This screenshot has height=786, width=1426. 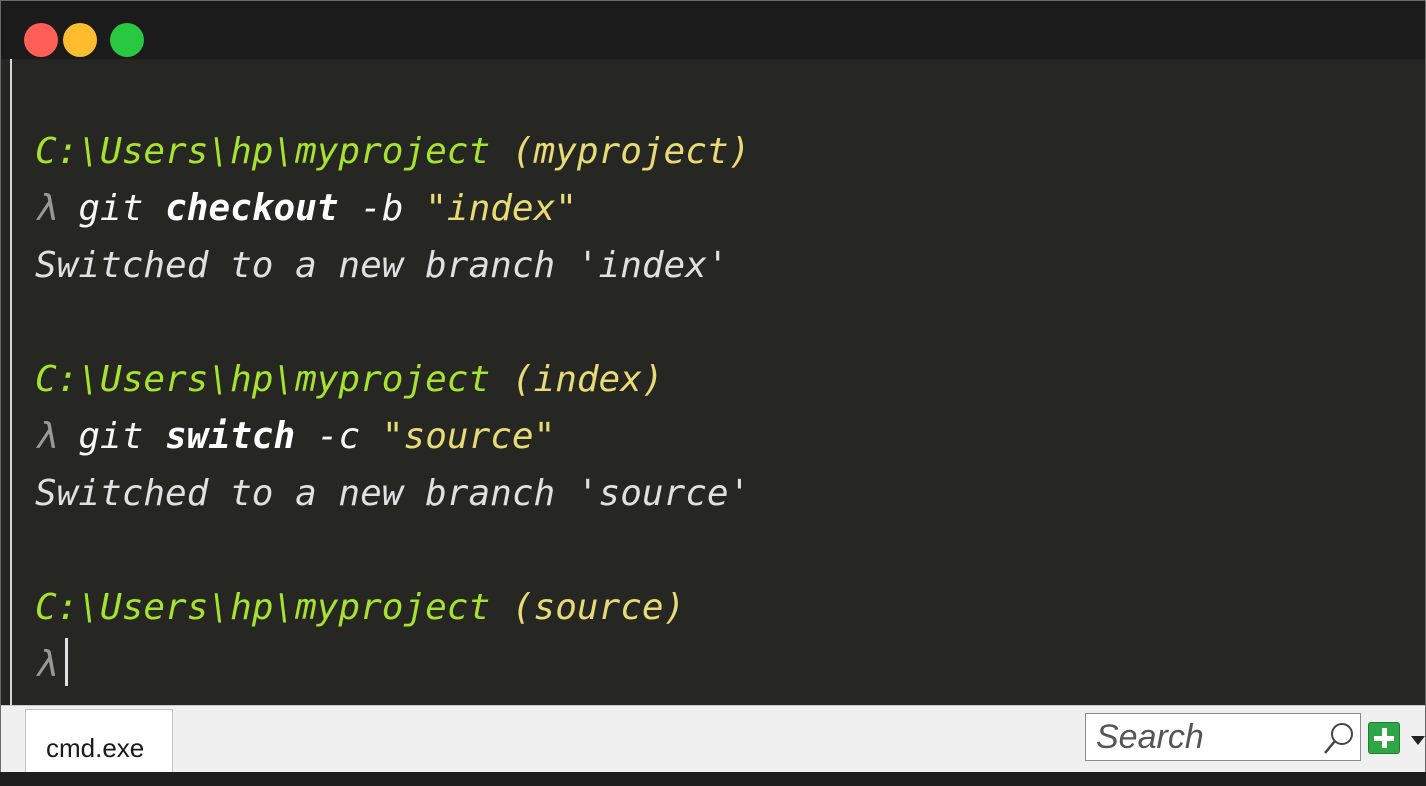 I want to click on command-line: λ git switch -c "source", so click(x=392, y=436).